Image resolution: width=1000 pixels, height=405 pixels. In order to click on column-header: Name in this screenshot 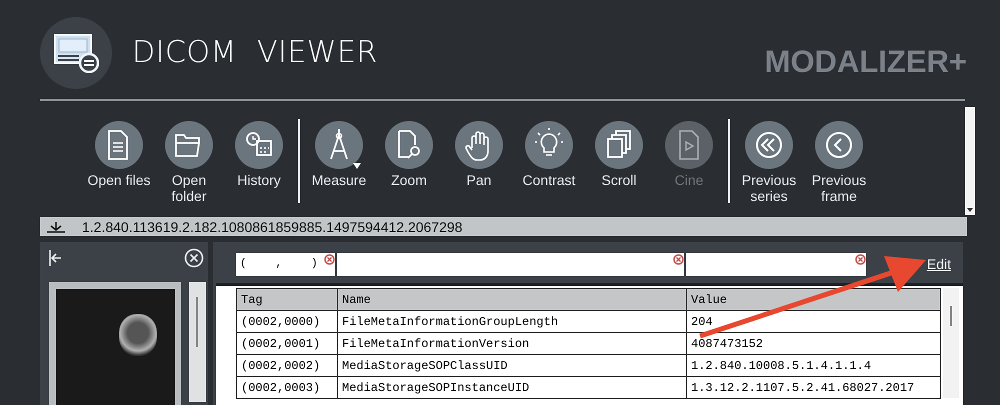, I will do `click(512, 299)`.